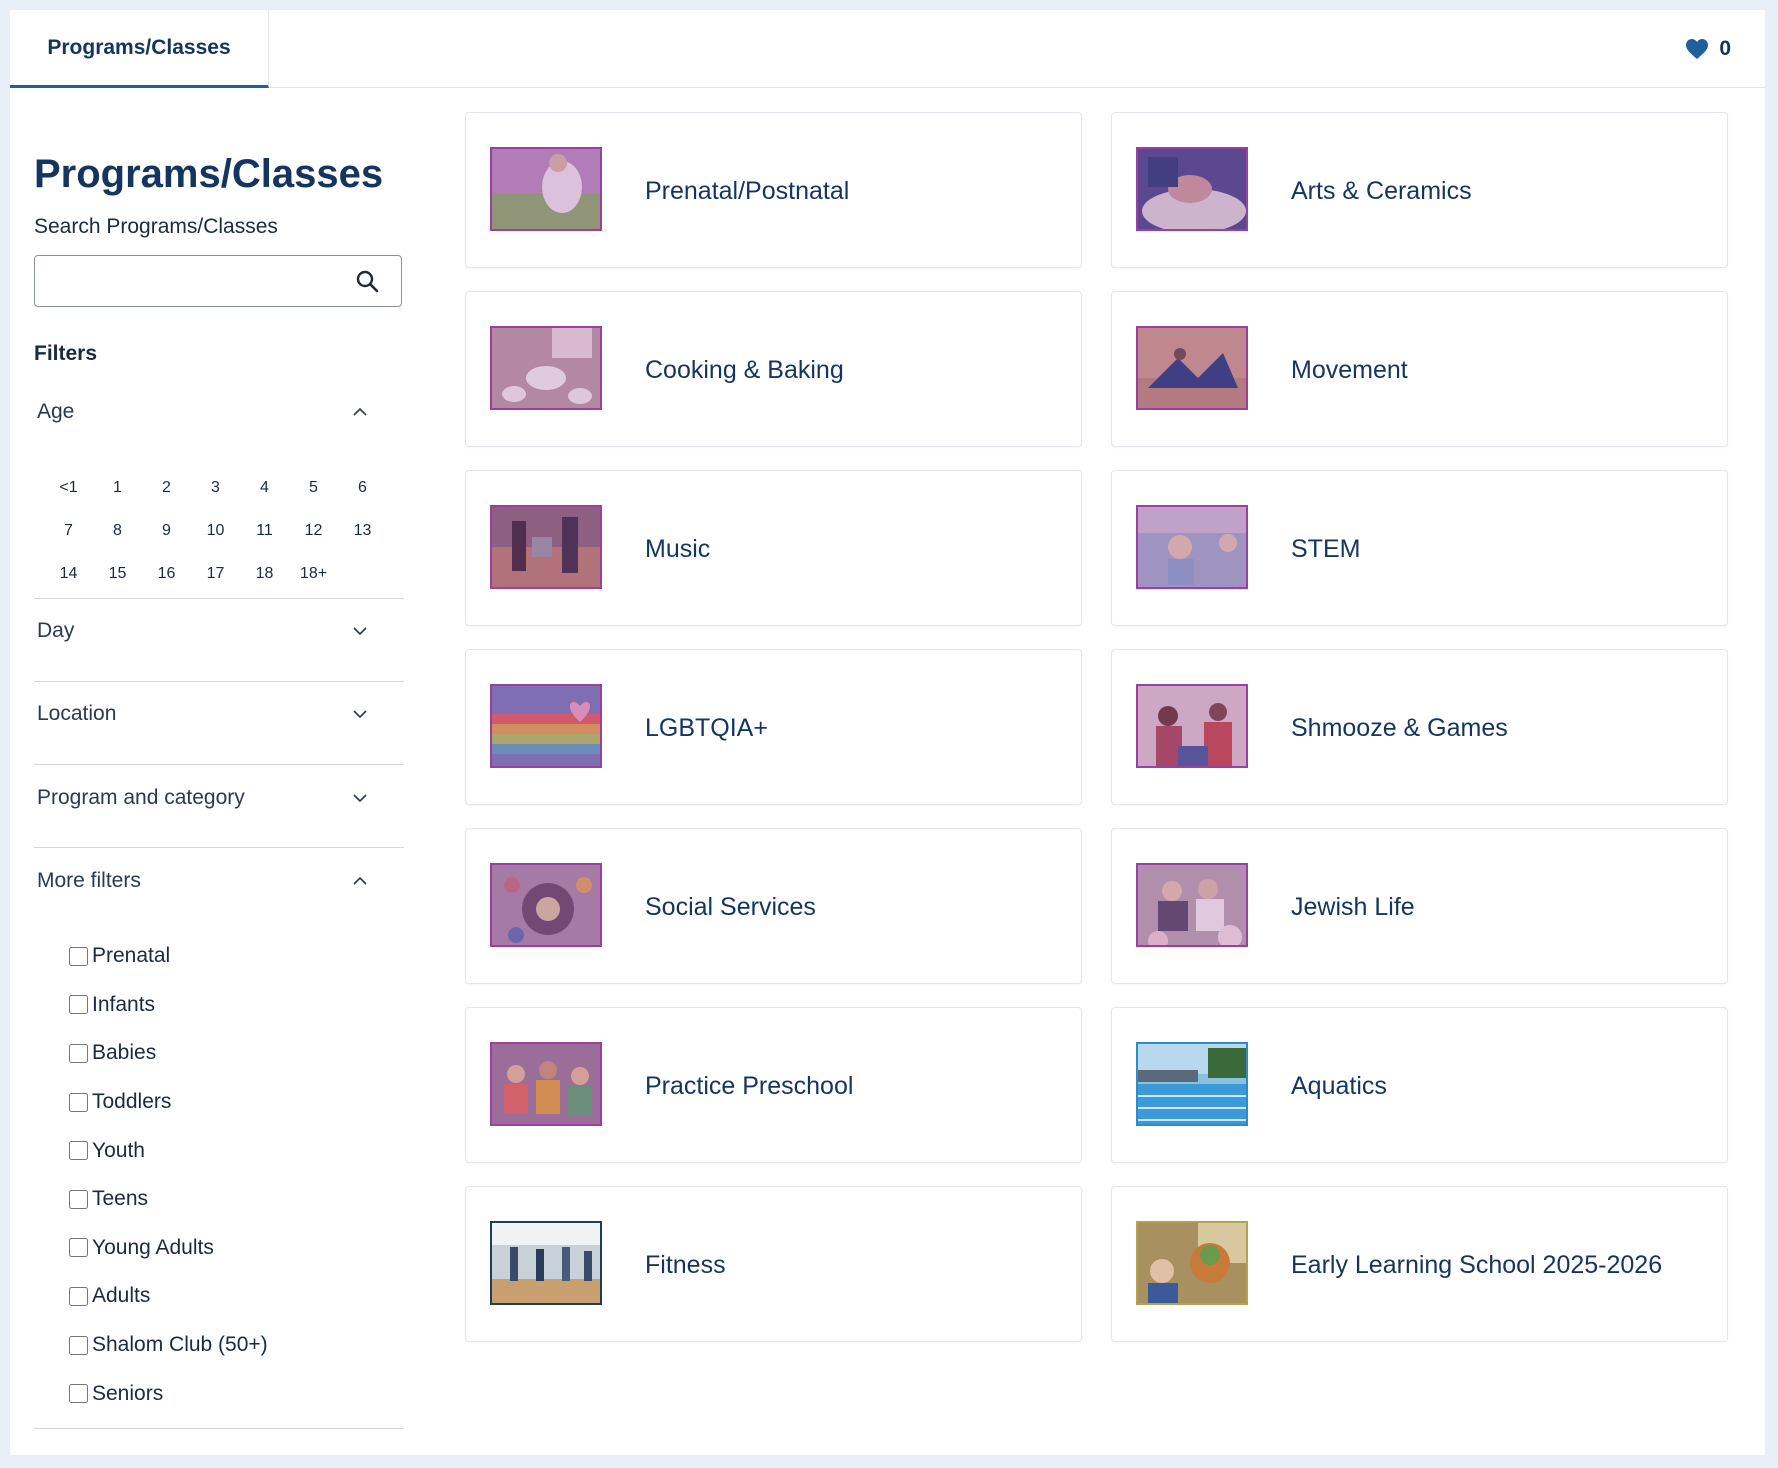  Describe the element at coordinates (1192, 547) in the screenshot. I see `stem-photo` at that location.